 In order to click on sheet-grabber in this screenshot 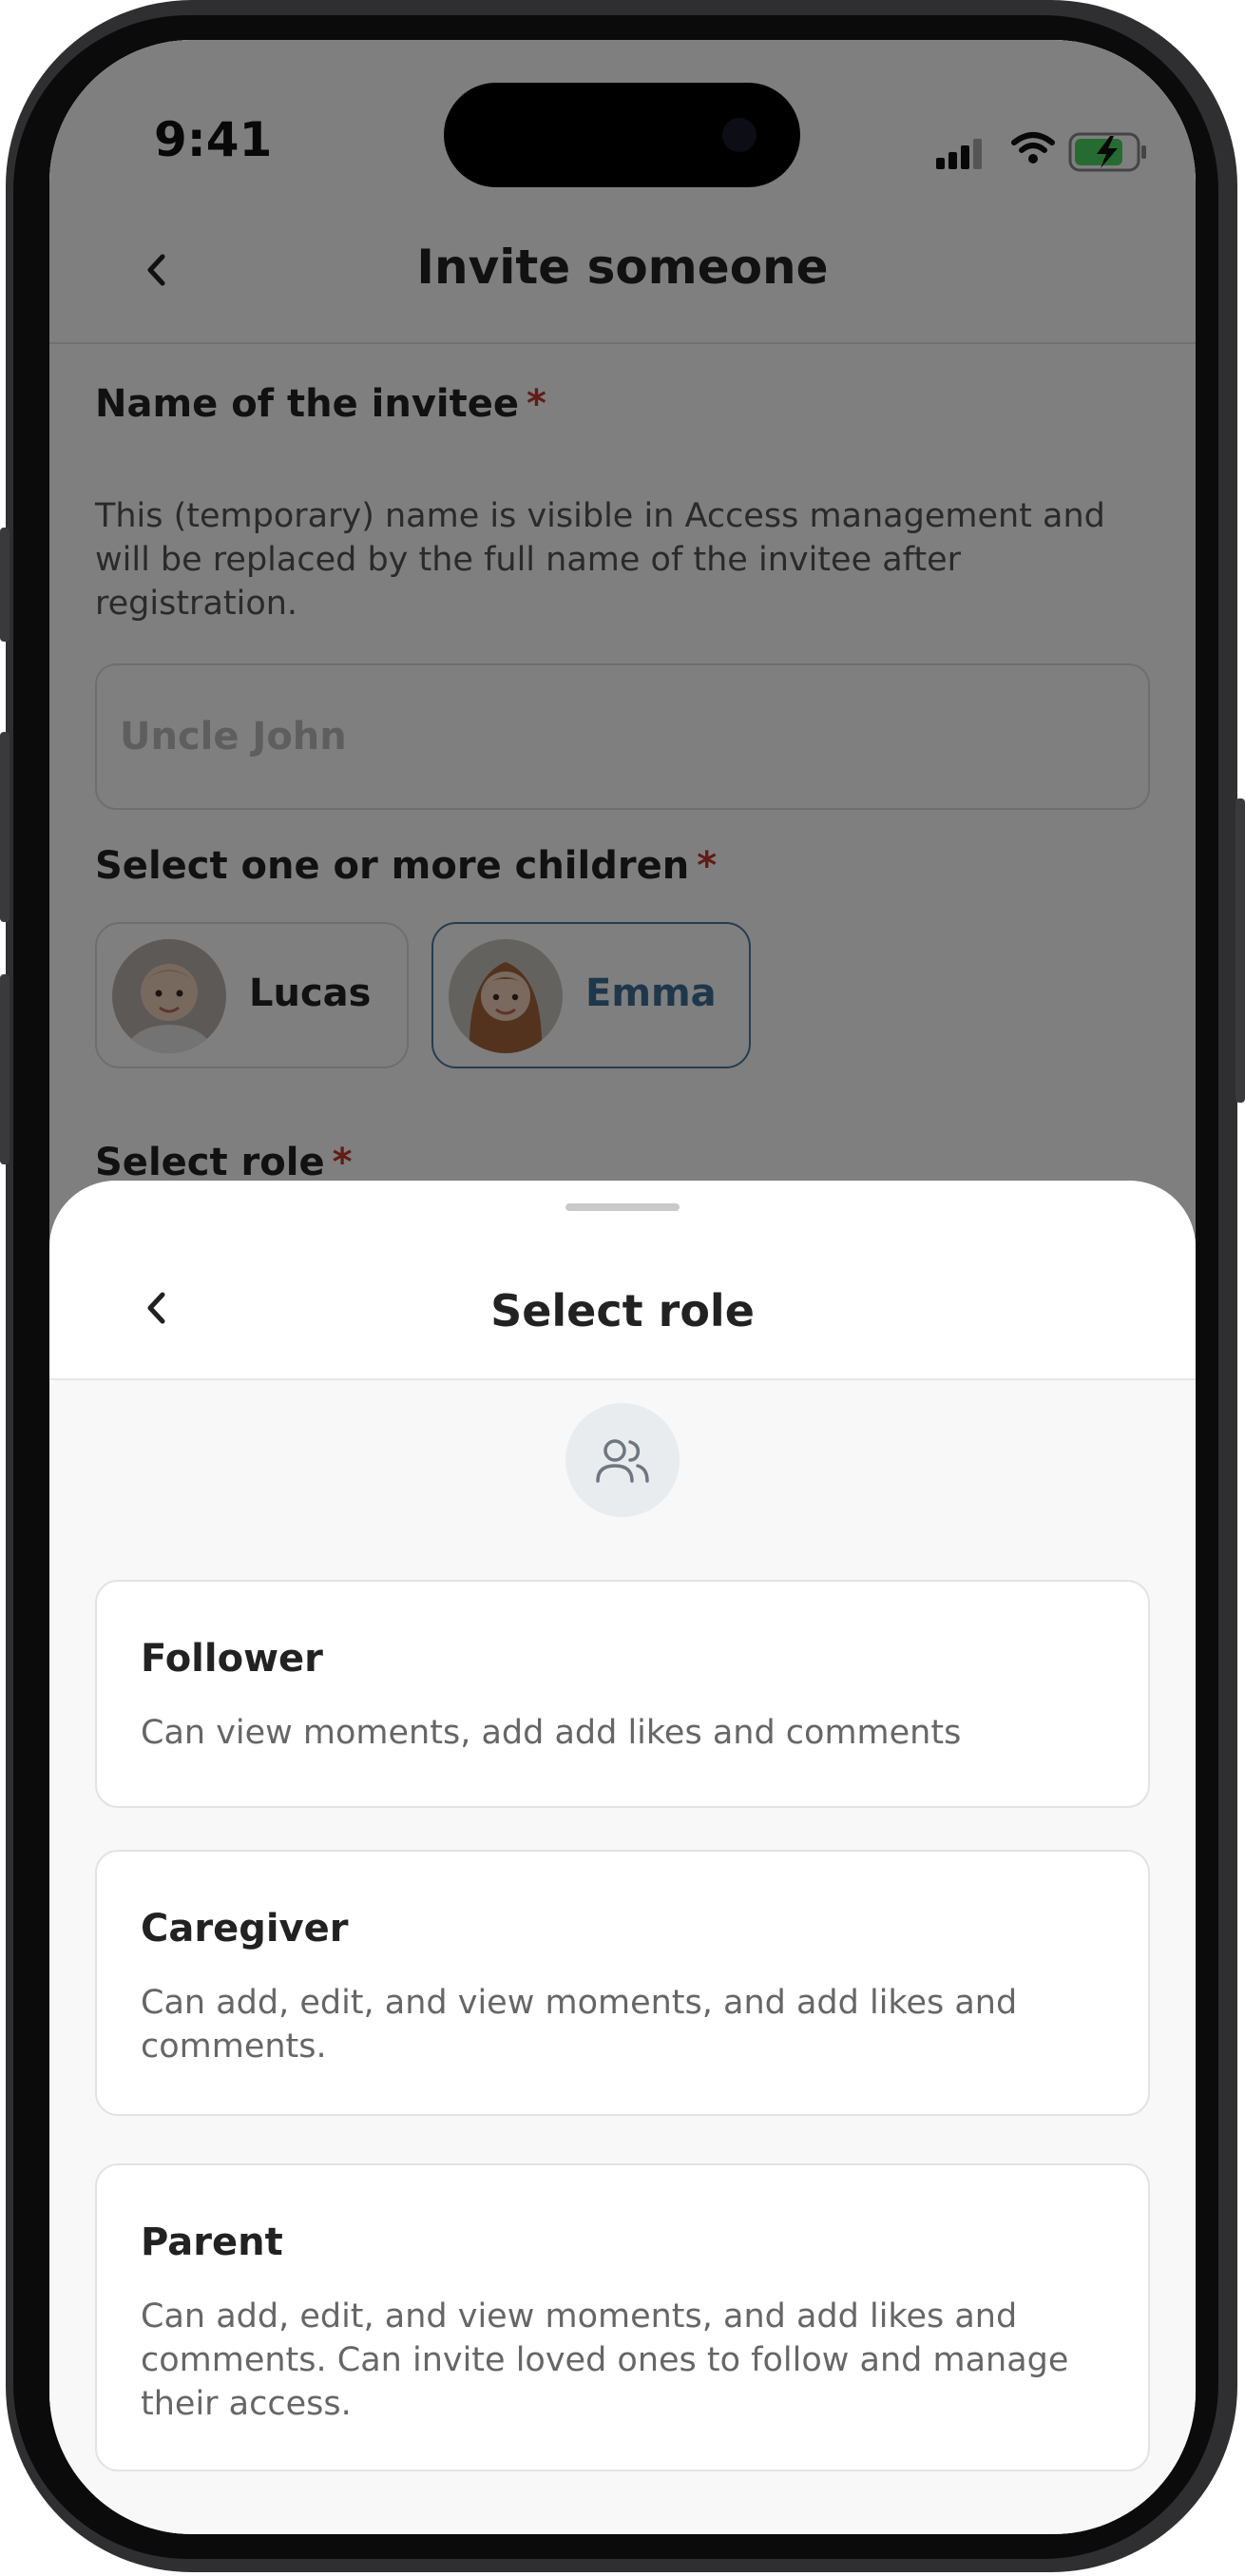, I will do `click(622, 1207)`.